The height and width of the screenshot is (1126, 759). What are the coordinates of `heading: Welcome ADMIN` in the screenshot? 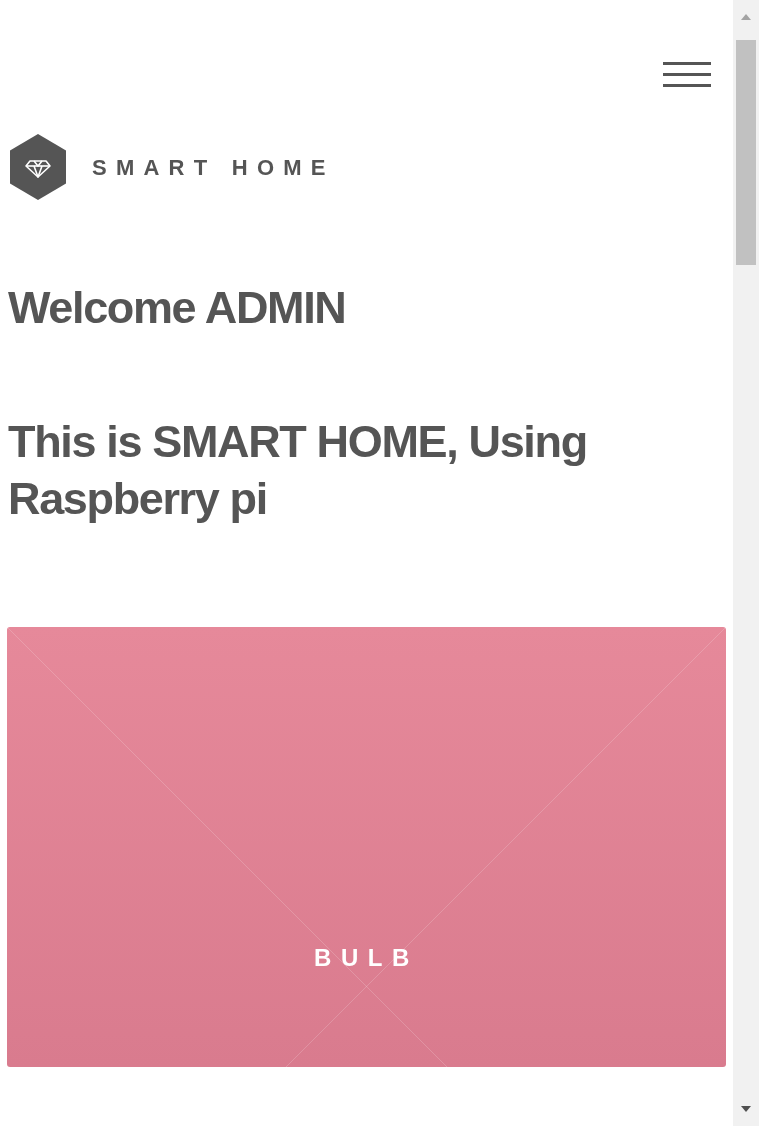 It's located at (177, 308).